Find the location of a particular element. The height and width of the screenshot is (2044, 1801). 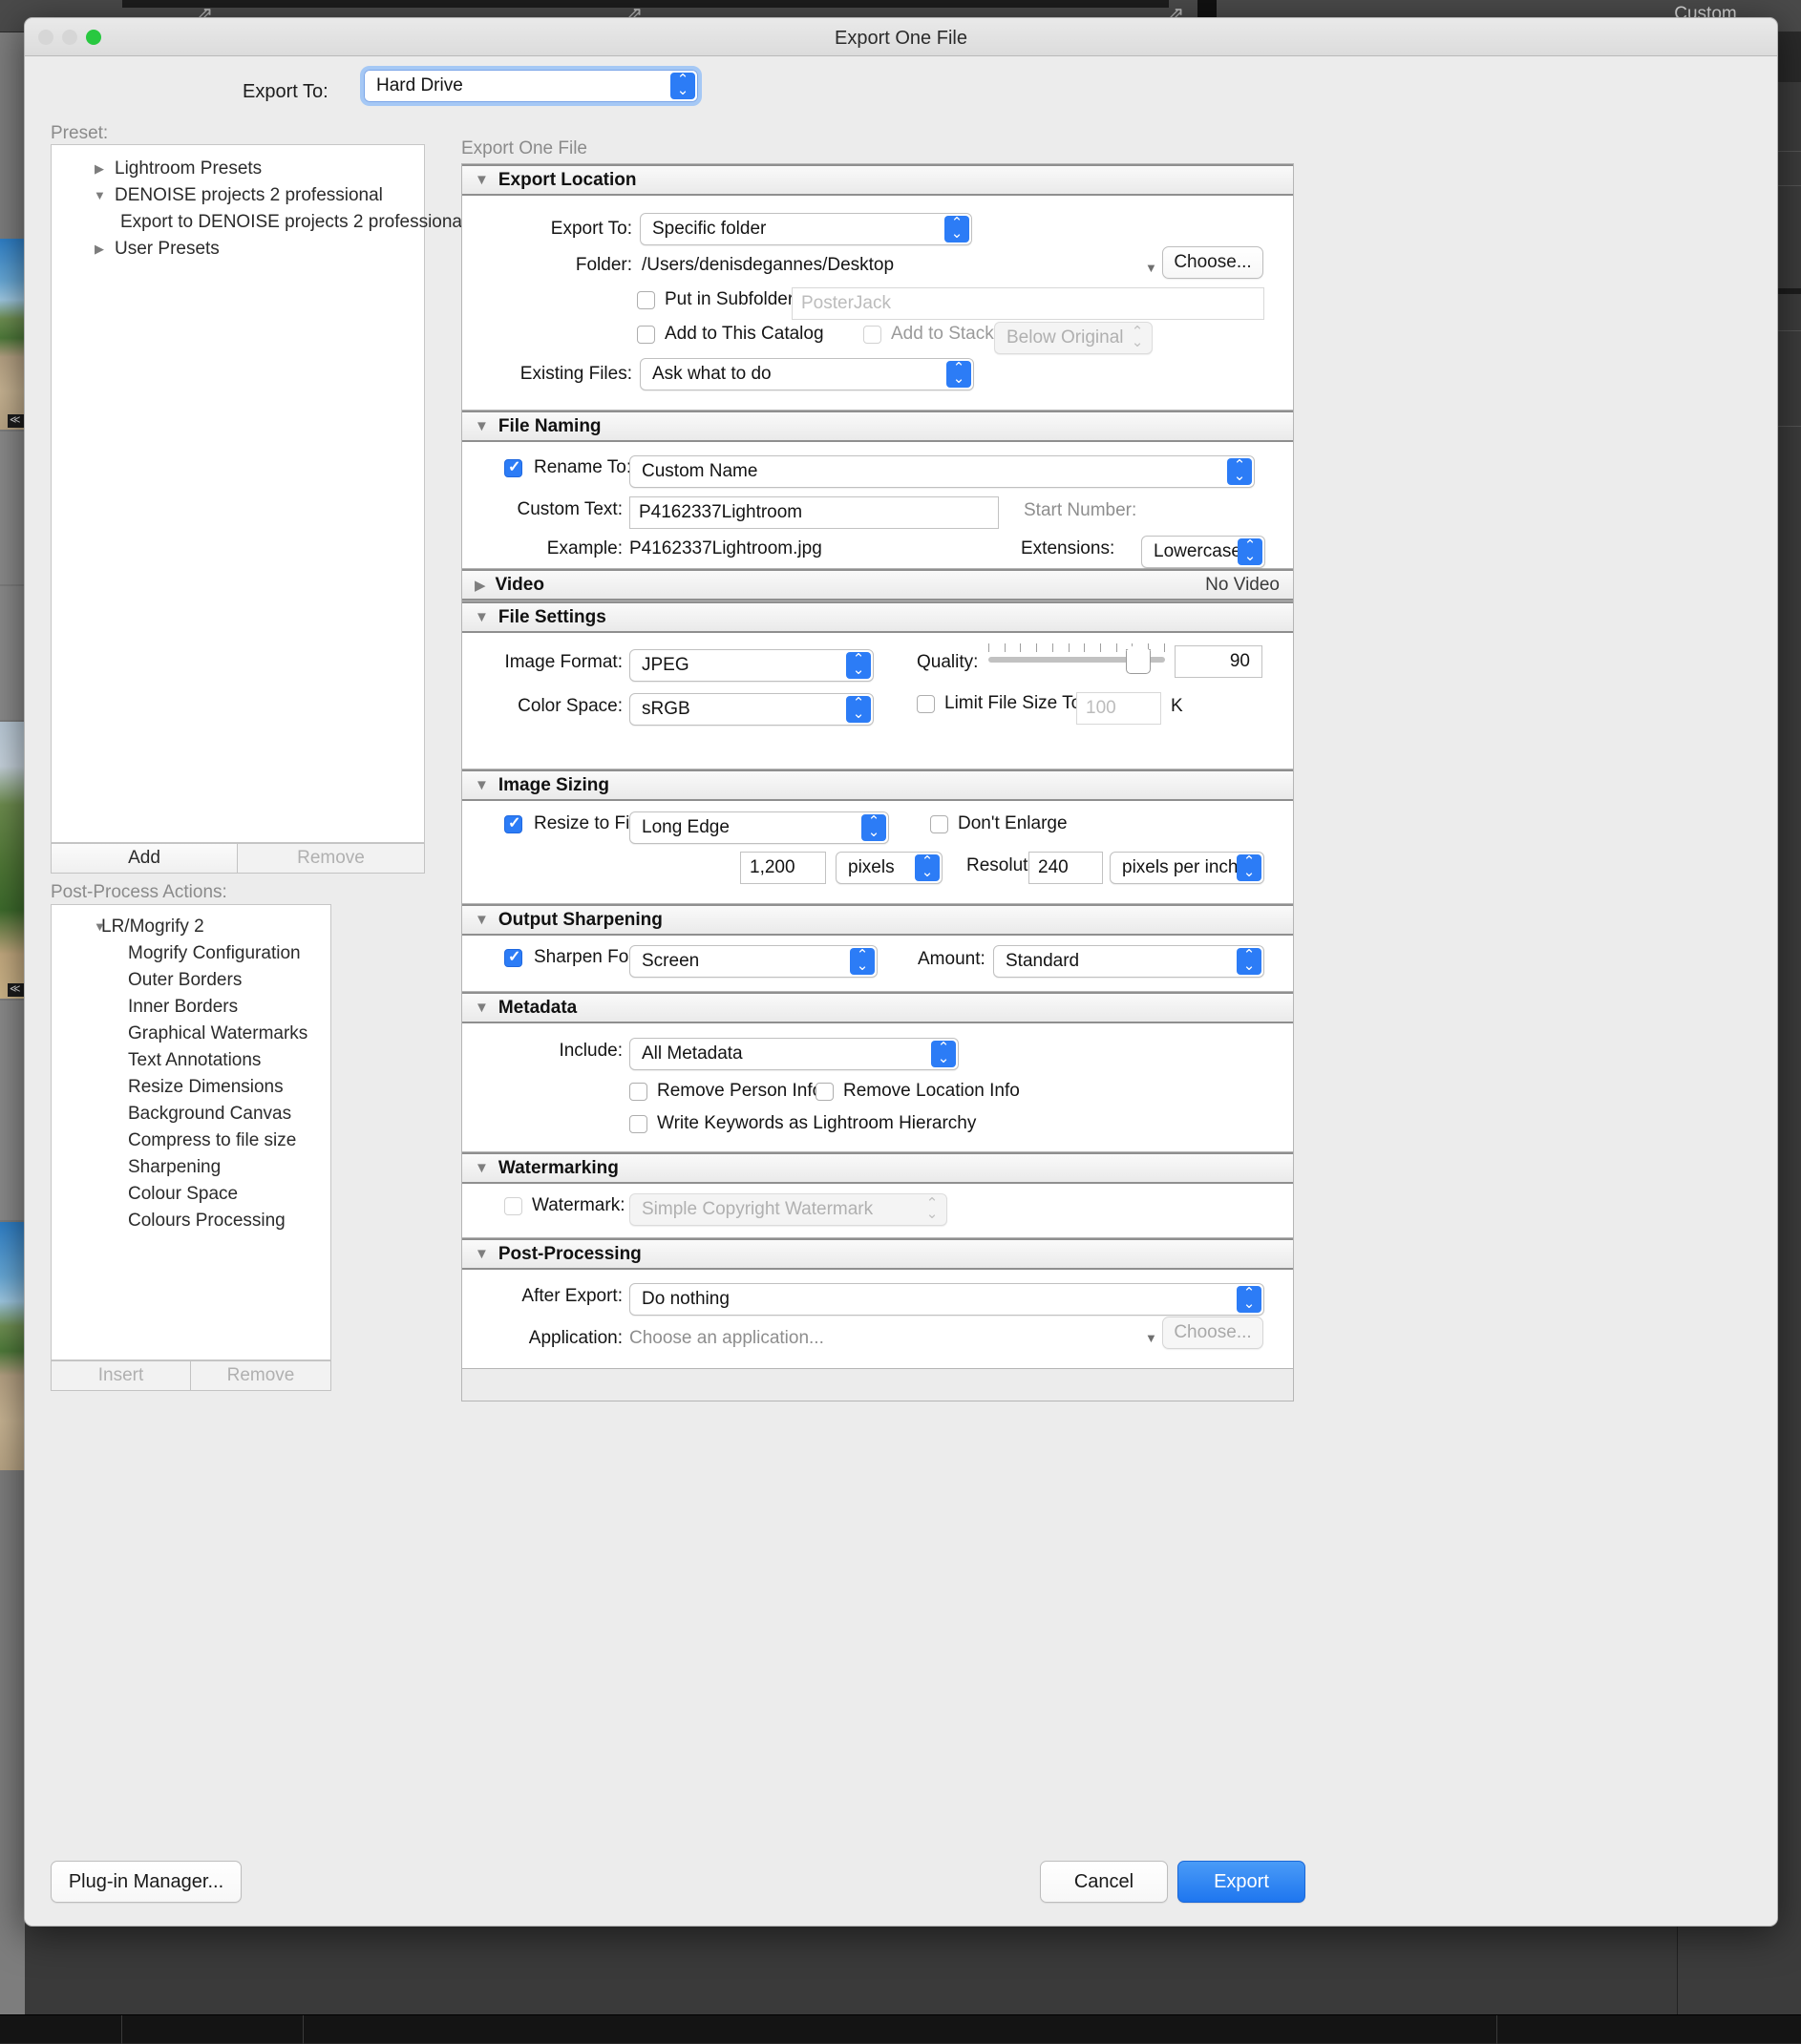

preset-tree-item: ▶ Lightroom Presets is located at coordinates (238, 169).